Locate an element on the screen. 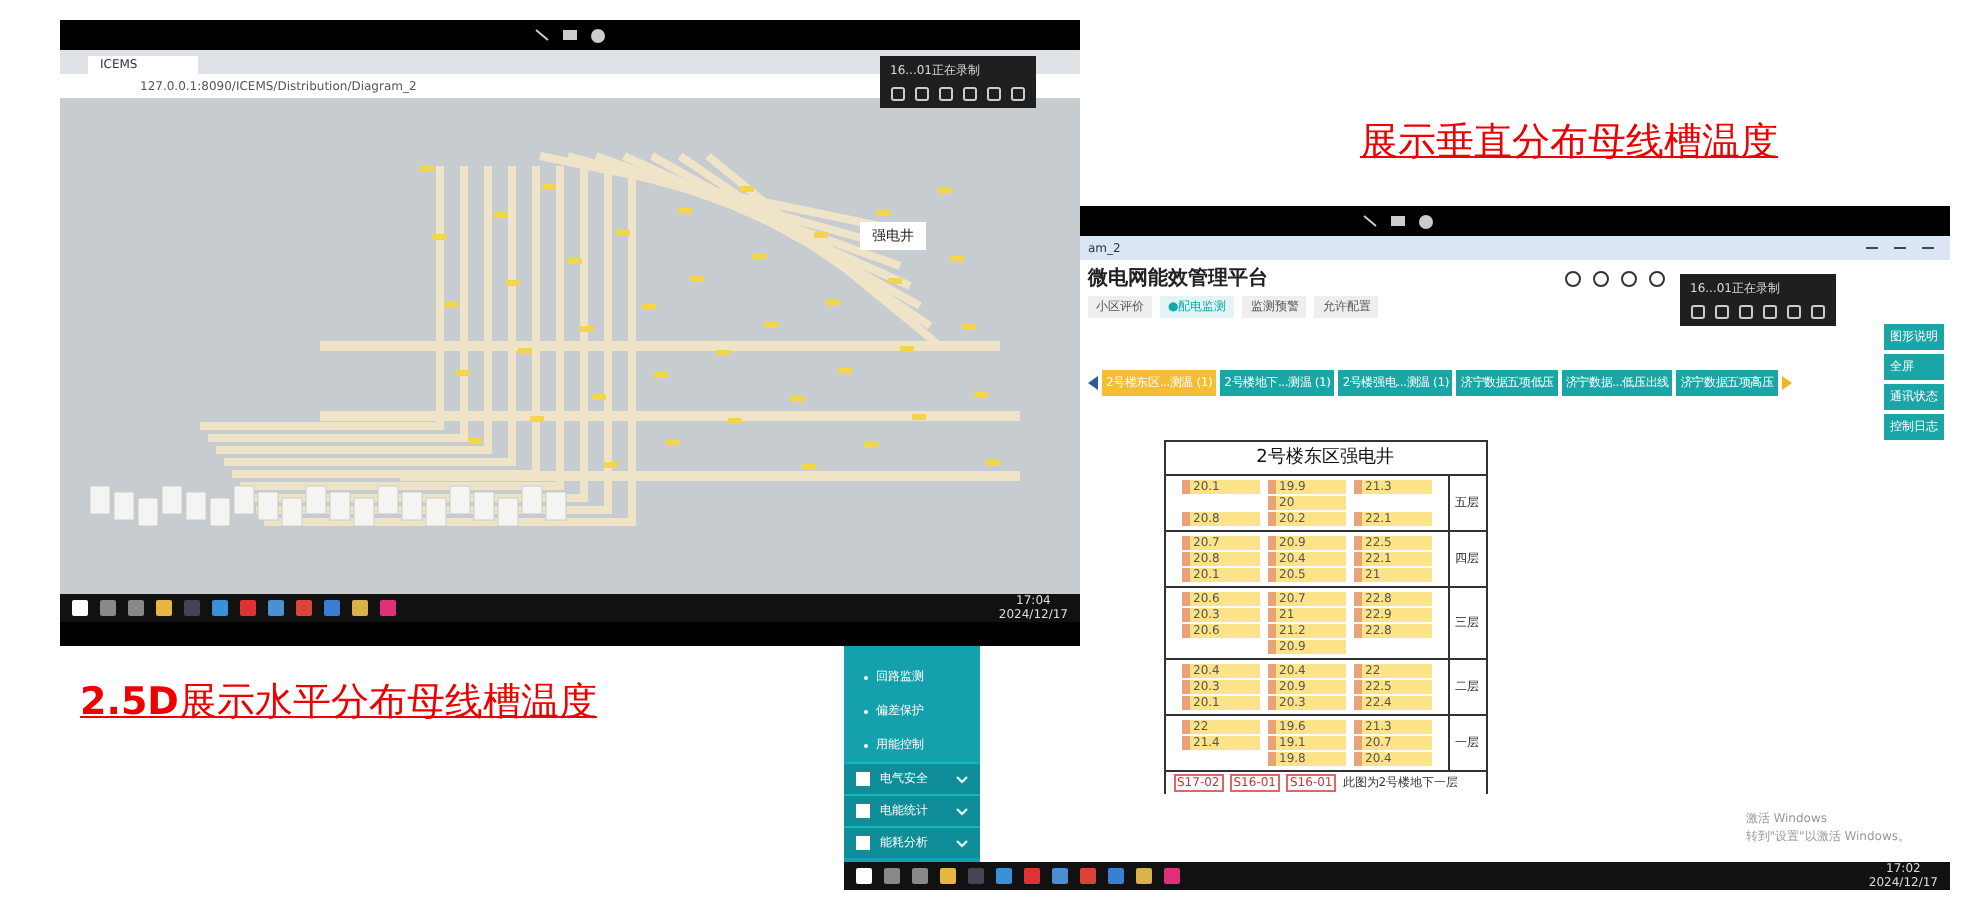 The image size is (1978, 910). left-arrow-icon is located at coordinates (1093, 382).